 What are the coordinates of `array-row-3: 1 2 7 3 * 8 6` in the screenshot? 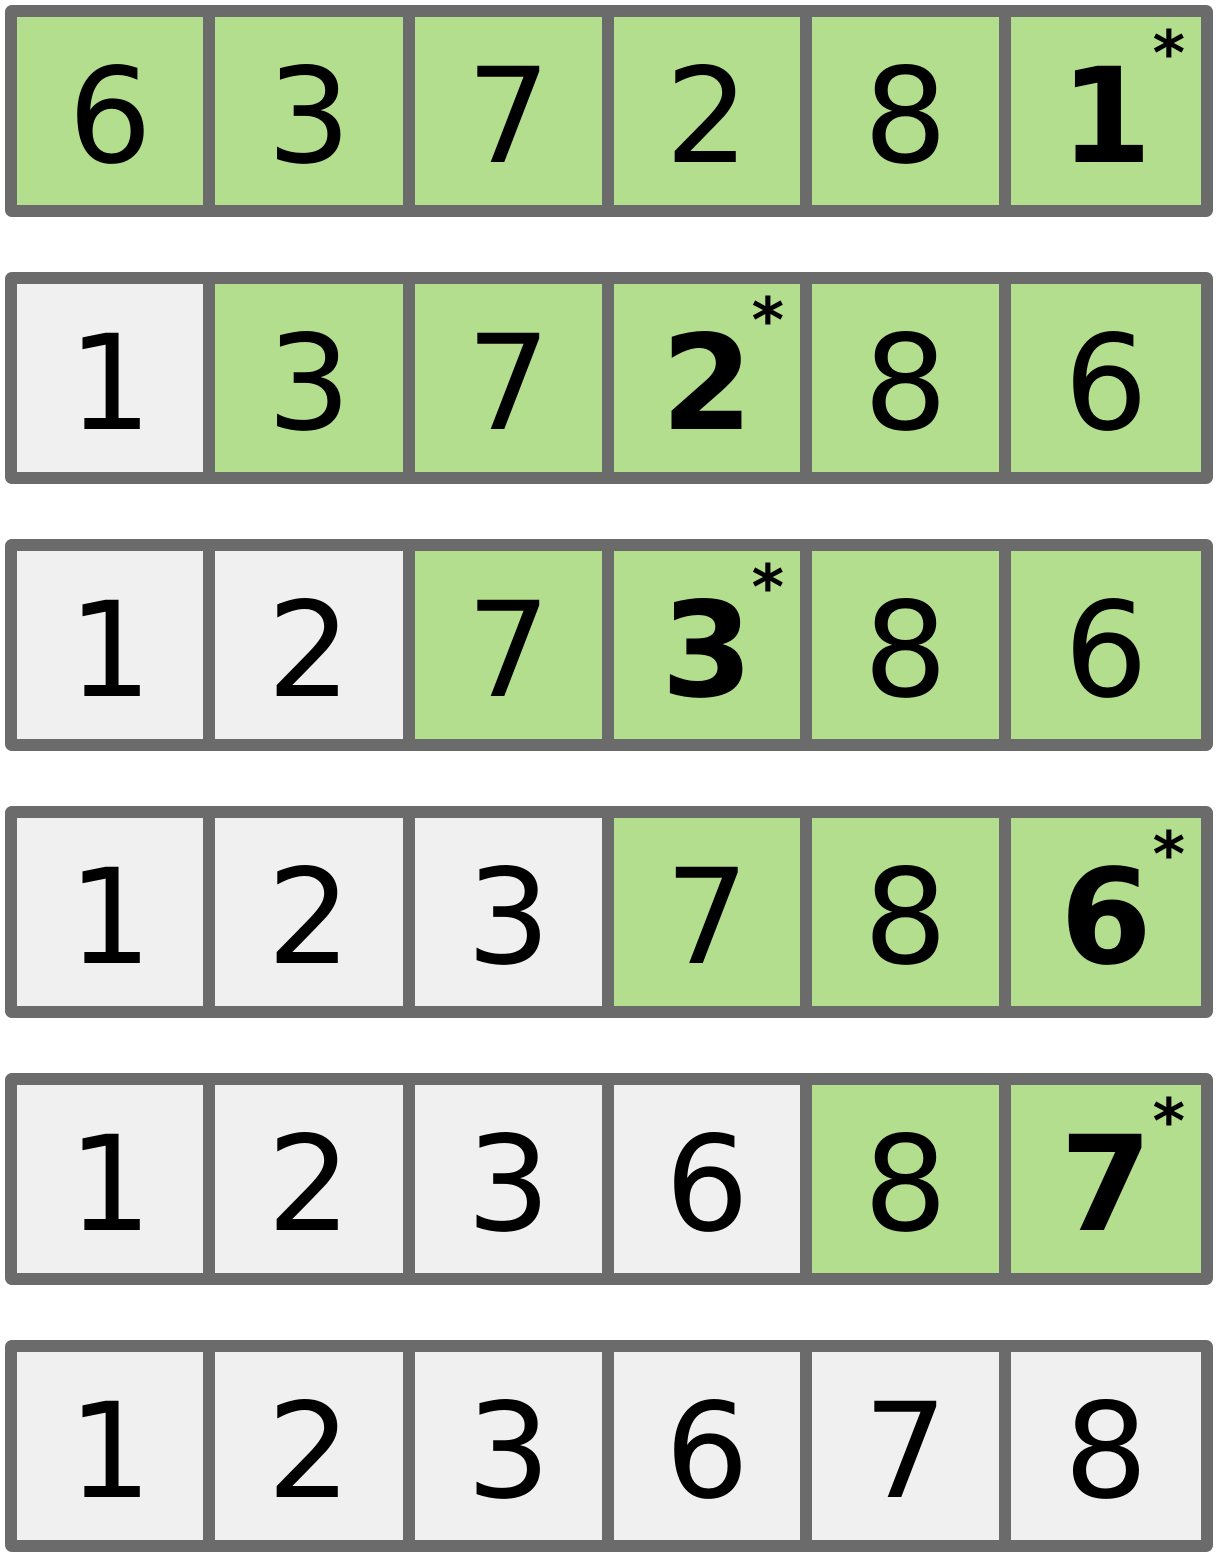 It's located at (609, 645).